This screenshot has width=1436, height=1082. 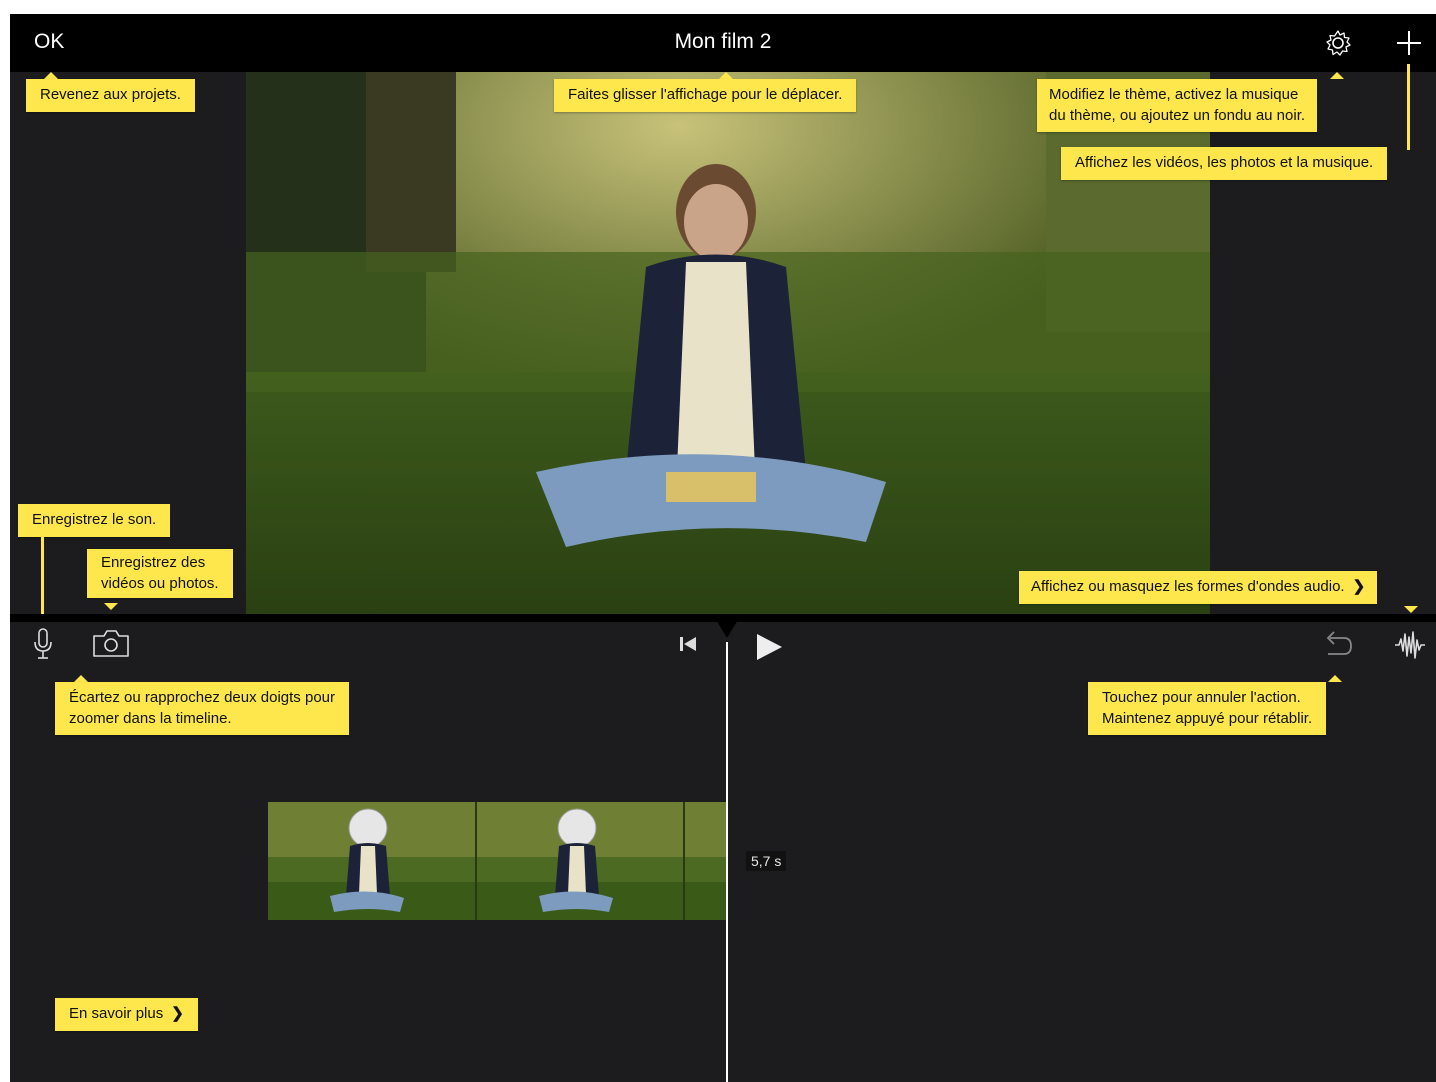 I want to click on tip-record-video-line1: Enregistrez des, so click(x=153, y=562).